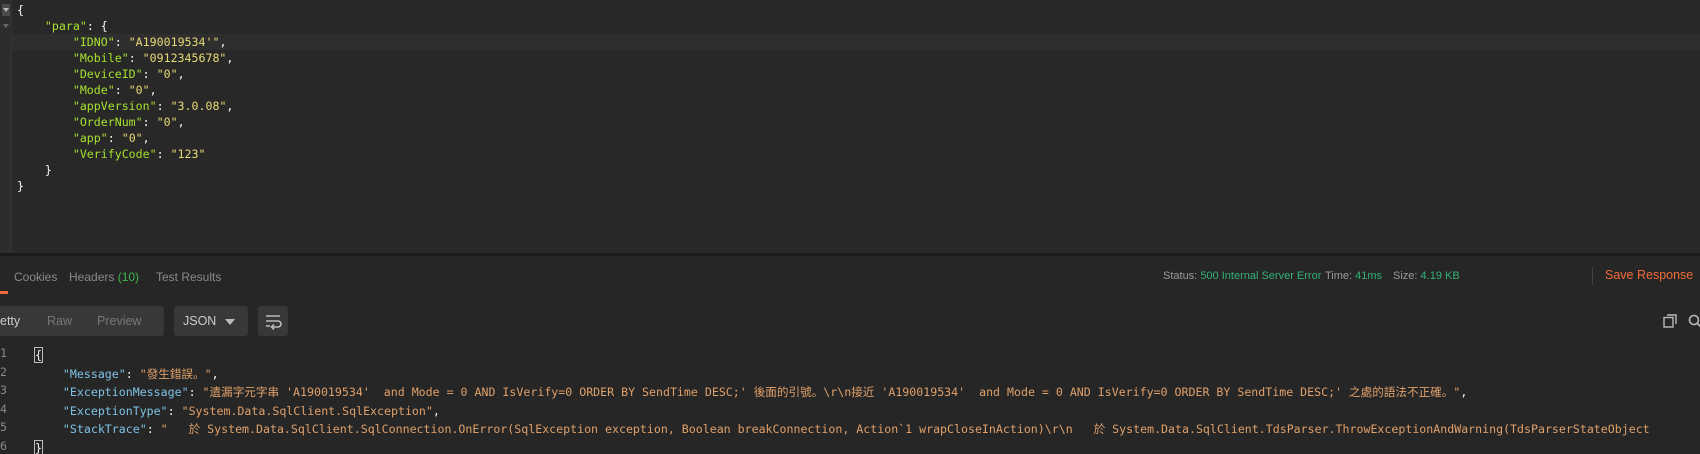  I want to click on copy-icon, so click(1670, 321).